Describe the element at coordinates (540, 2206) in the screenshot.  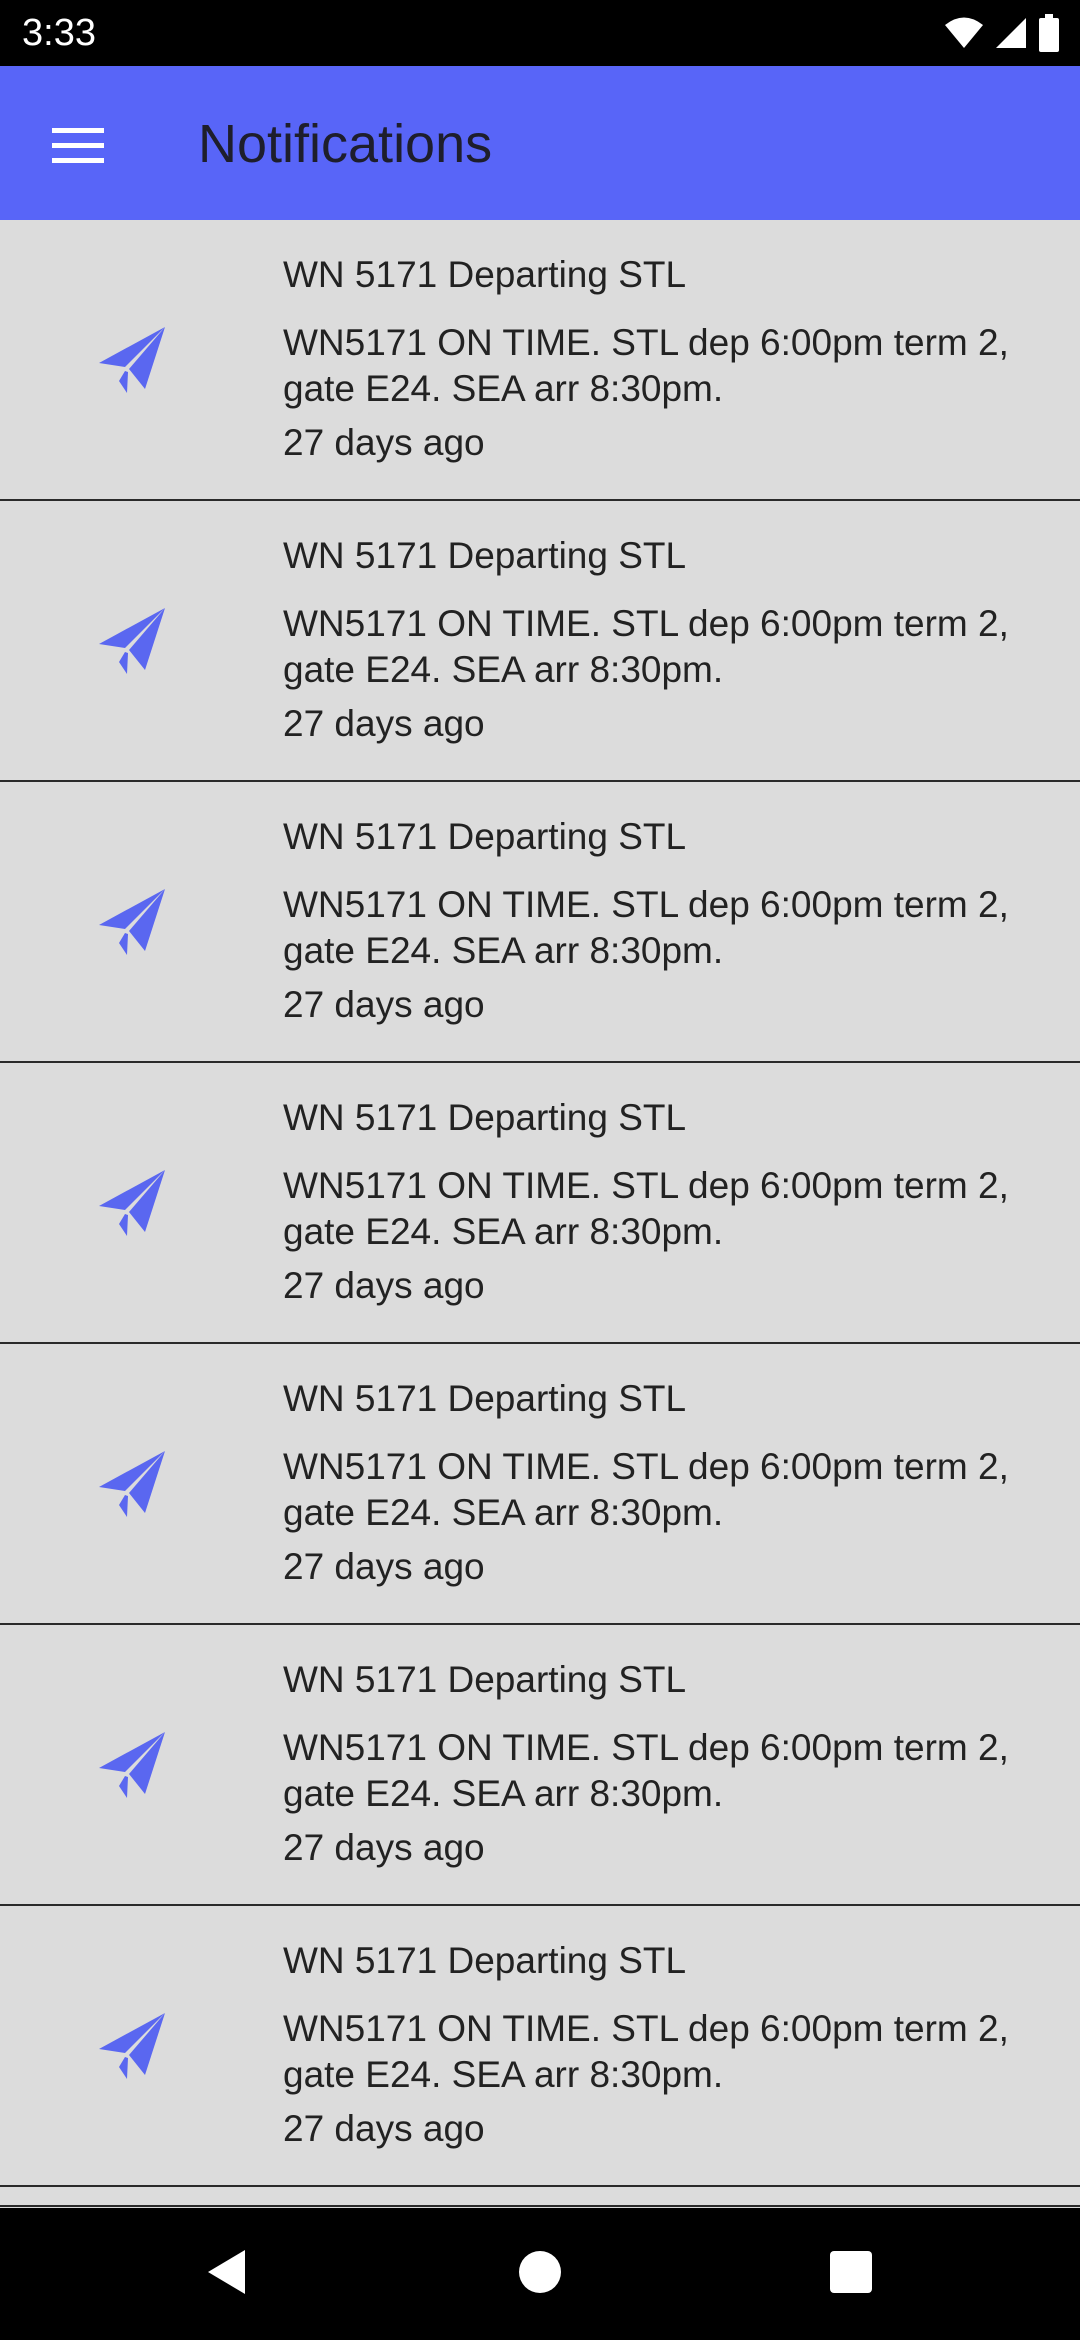
I see `list-divider` at that location.